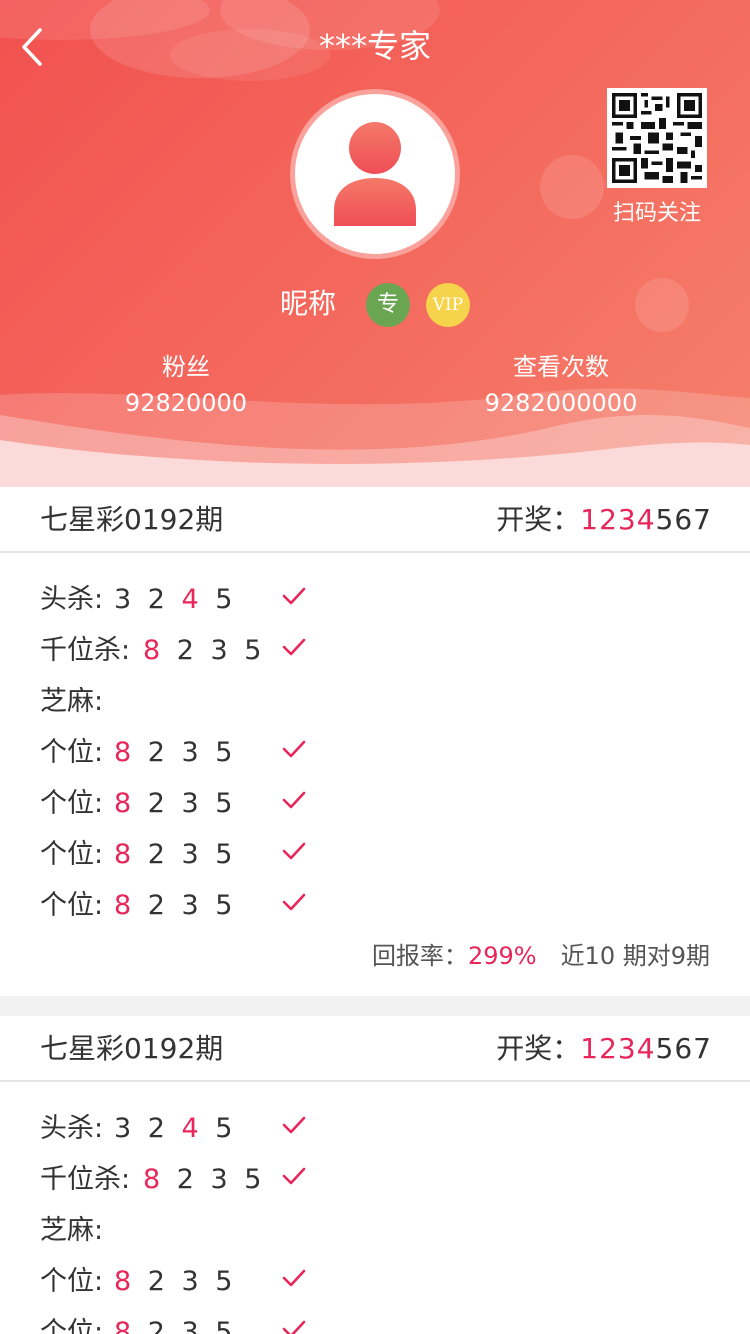 The width and height of the screenshot is (750, 1334). What do you see at coordinates (419, 956) in the screenshot?
I see `return-label: 回报率：` at bounding box center [419, 956].